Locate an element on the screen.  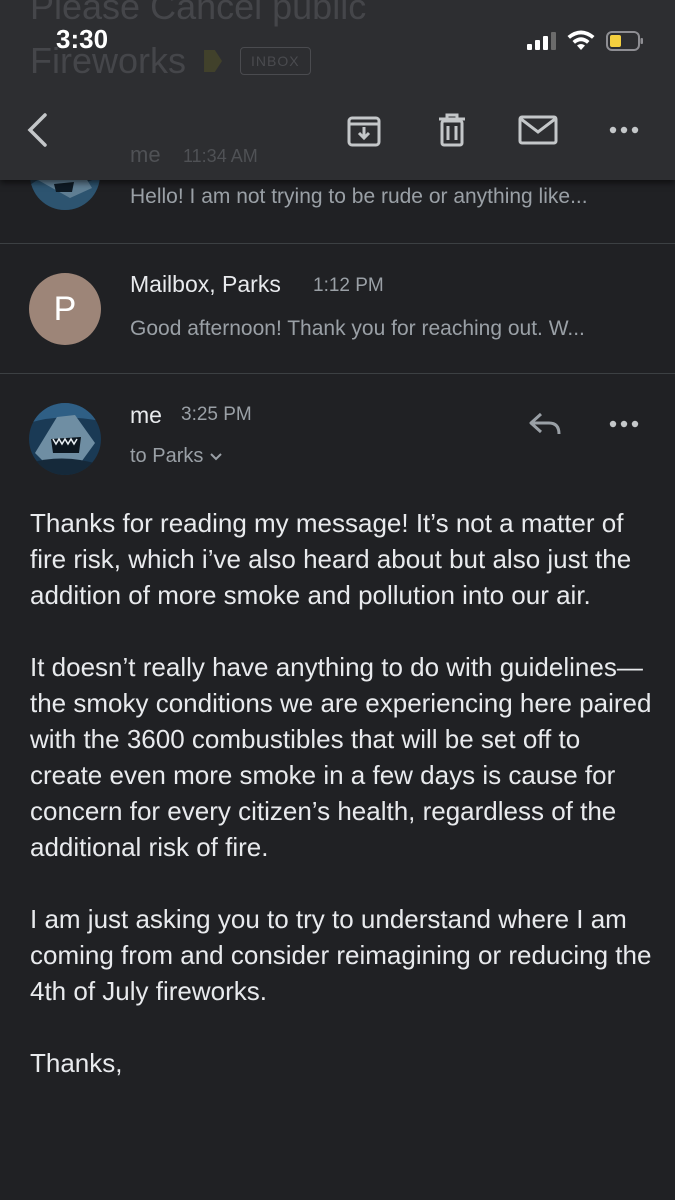
recipients-toggle: to Parks is located at coordinates (176, 456).